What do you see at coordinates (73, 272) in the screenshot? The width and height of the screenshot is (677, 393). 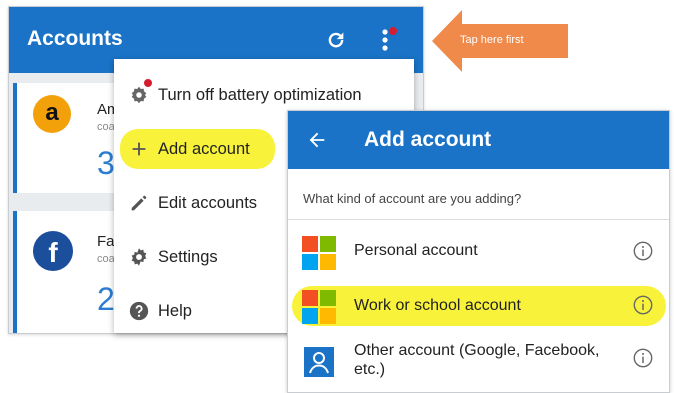 I see `account-card-facebook: f Face coas 24` at bounding box center [73, 272].